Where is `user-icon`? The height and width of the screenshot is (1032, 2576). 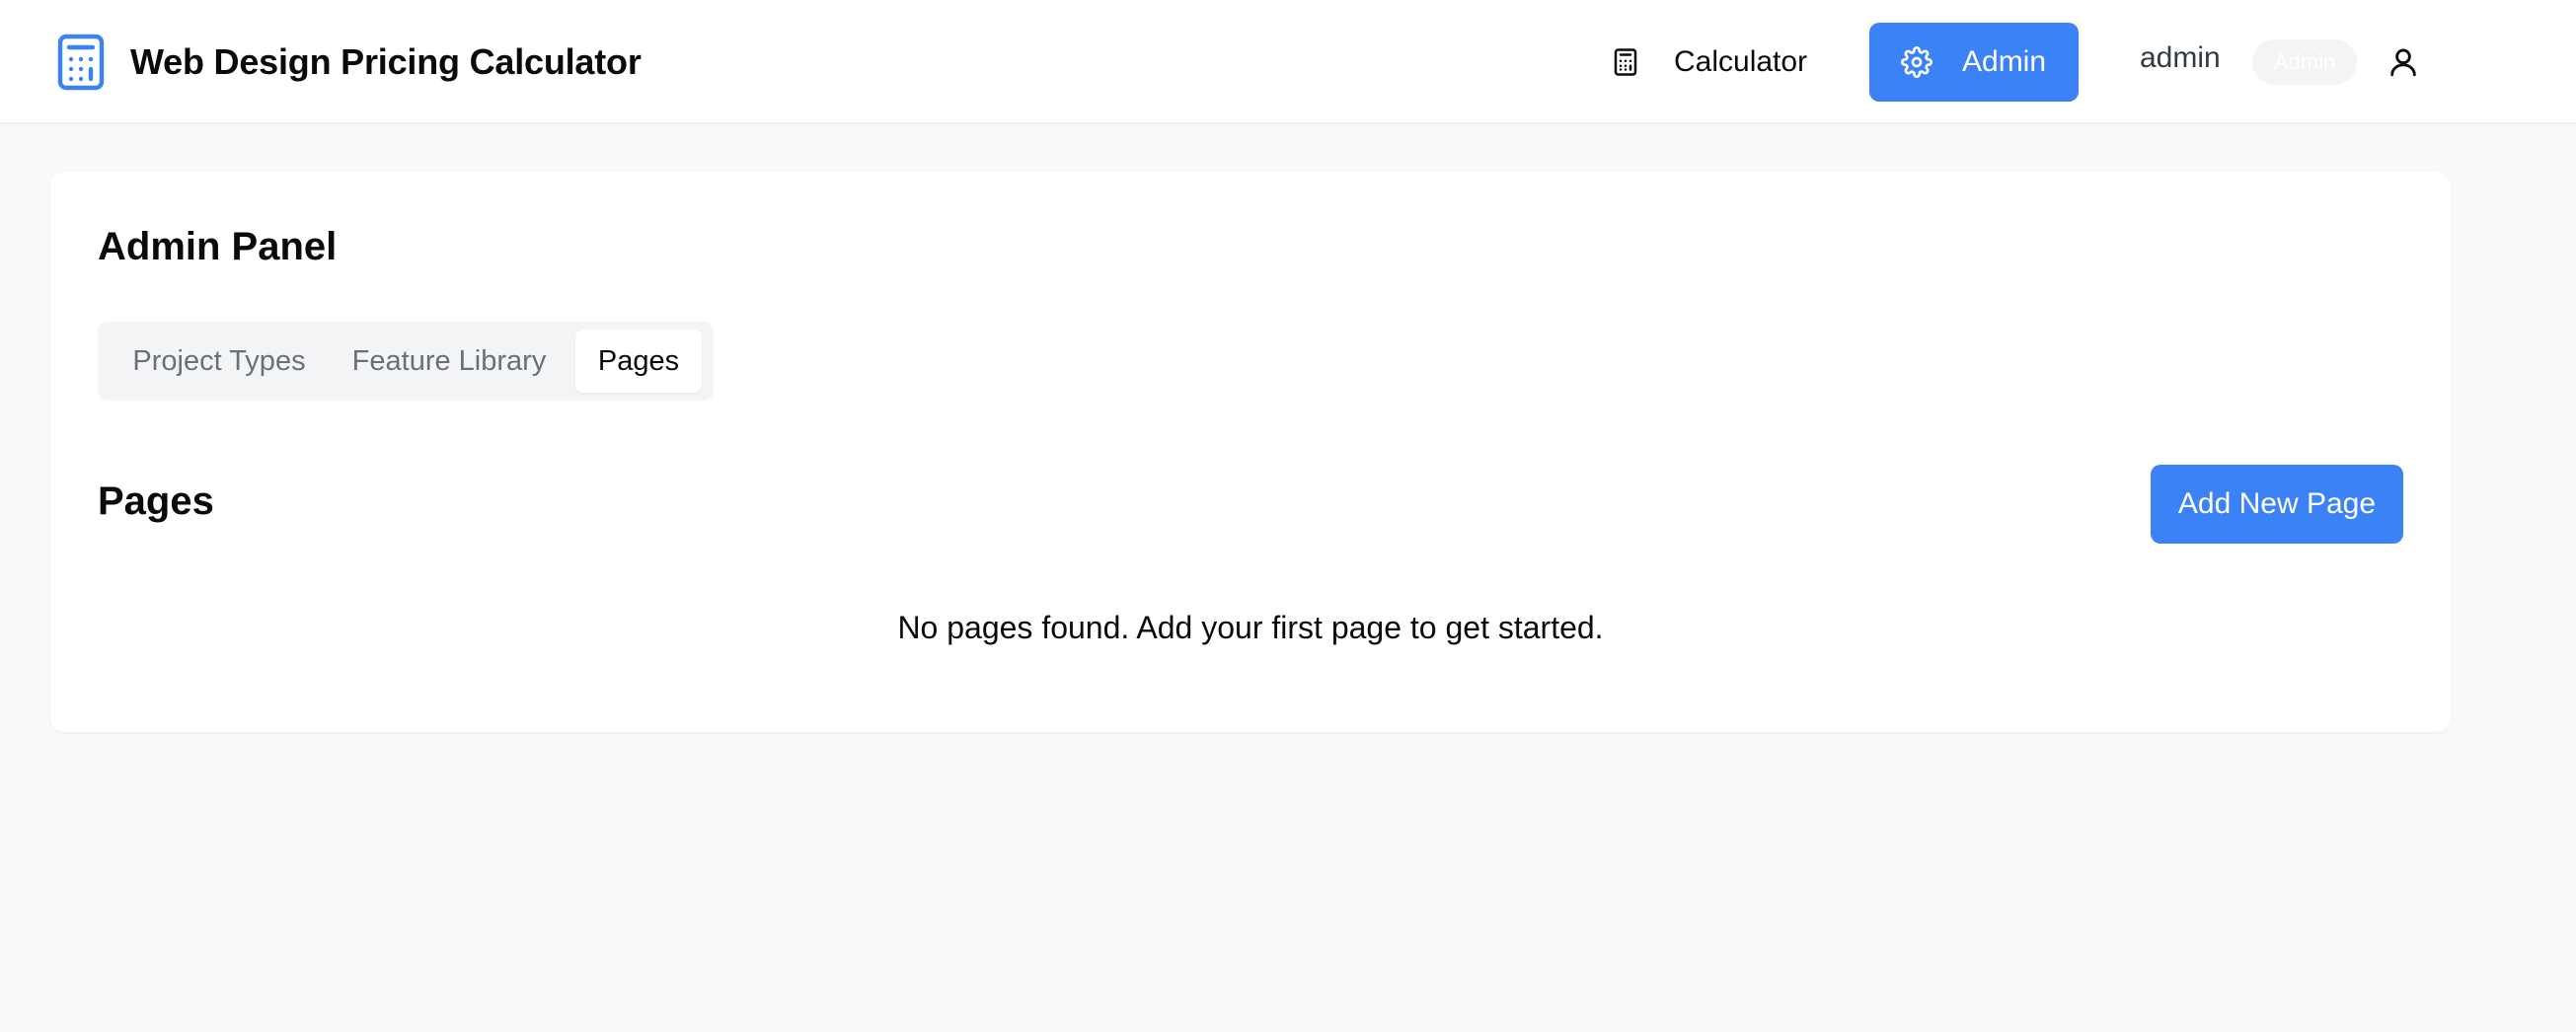
user-icon is located at coordinates (2403, 62).